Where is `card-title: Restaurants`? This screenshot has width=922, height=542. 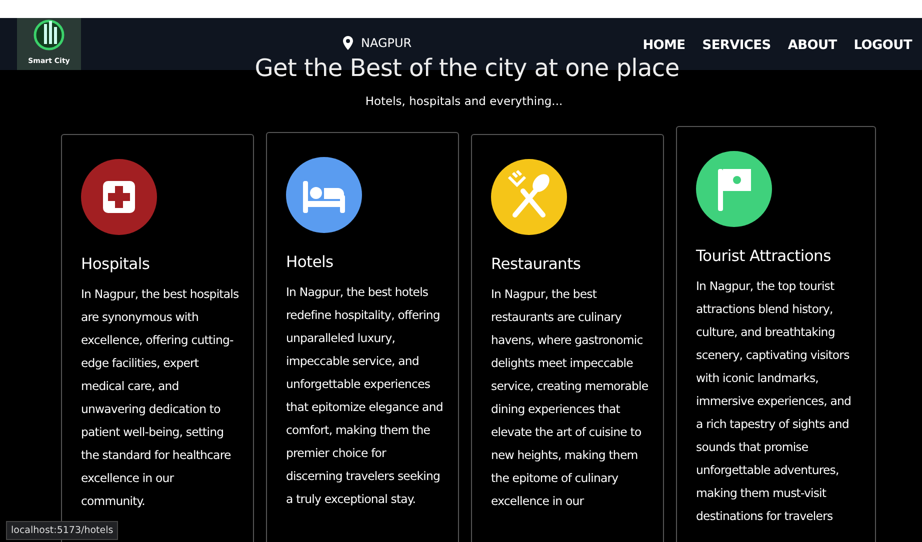 card-title: Restaurants is located at coordinates (536, 264).